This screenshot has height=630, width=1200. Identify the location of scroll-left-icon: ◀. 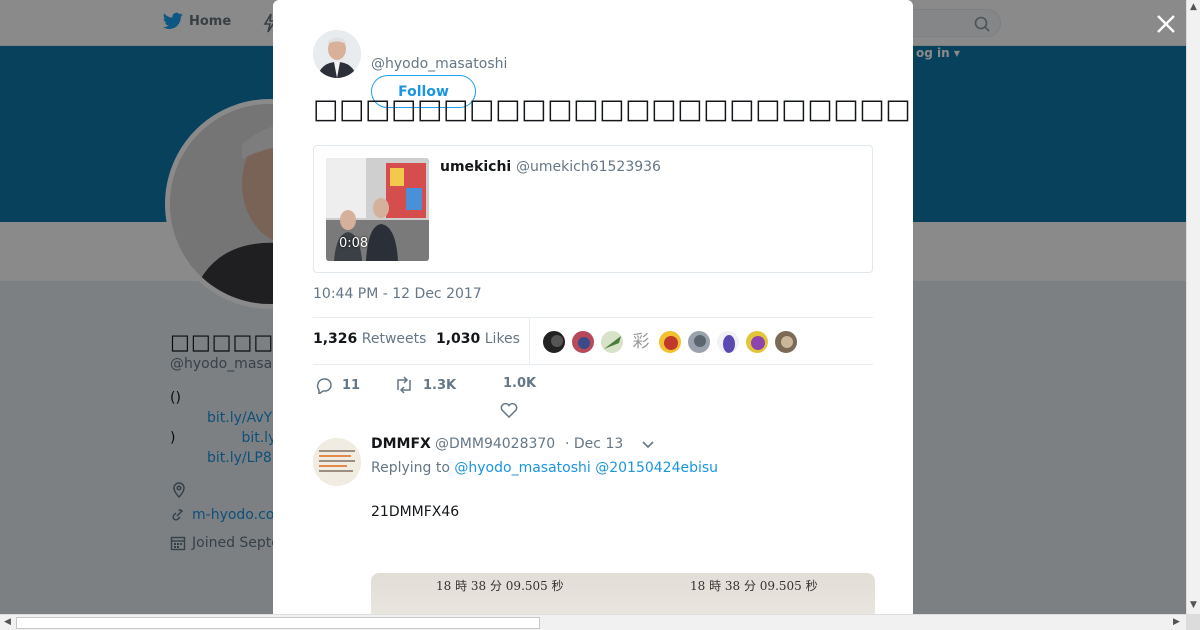
(7, 622).